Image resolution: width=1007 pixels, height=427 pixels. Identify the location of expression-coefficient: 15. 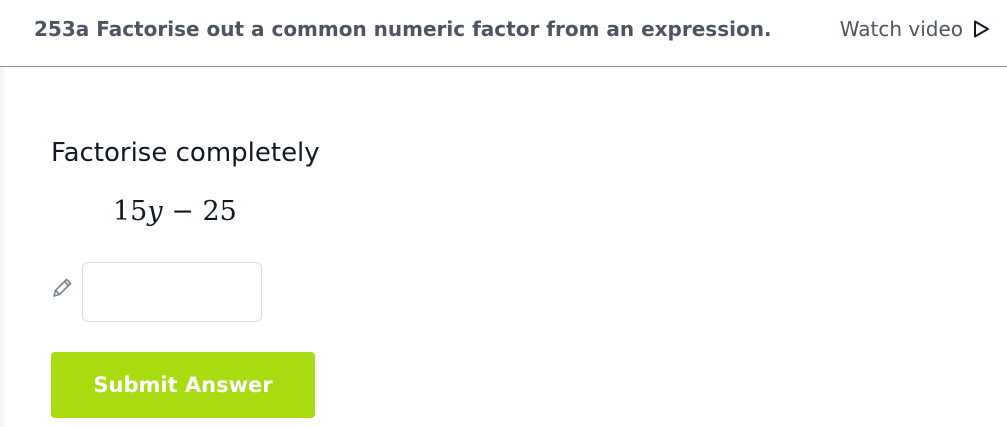
(130, 211).